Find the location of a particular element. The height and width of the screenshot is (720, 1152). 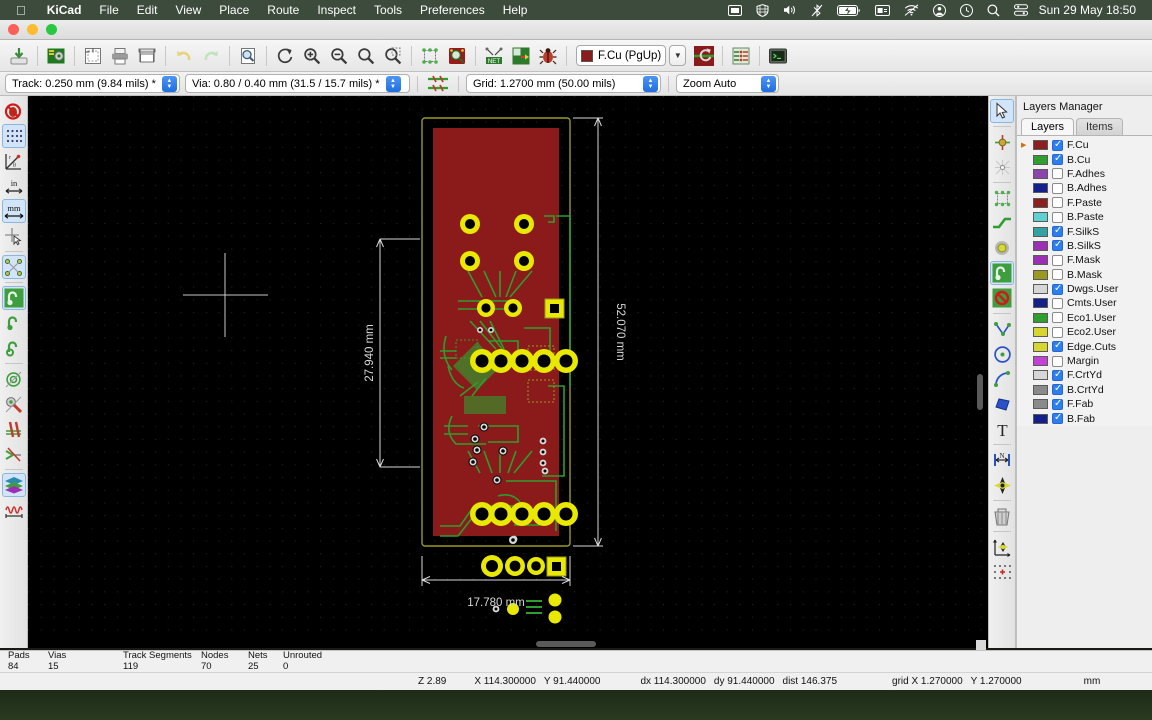

layer-row-dwgs-user: Dwgs.User is located at coordinates (1084, 289).